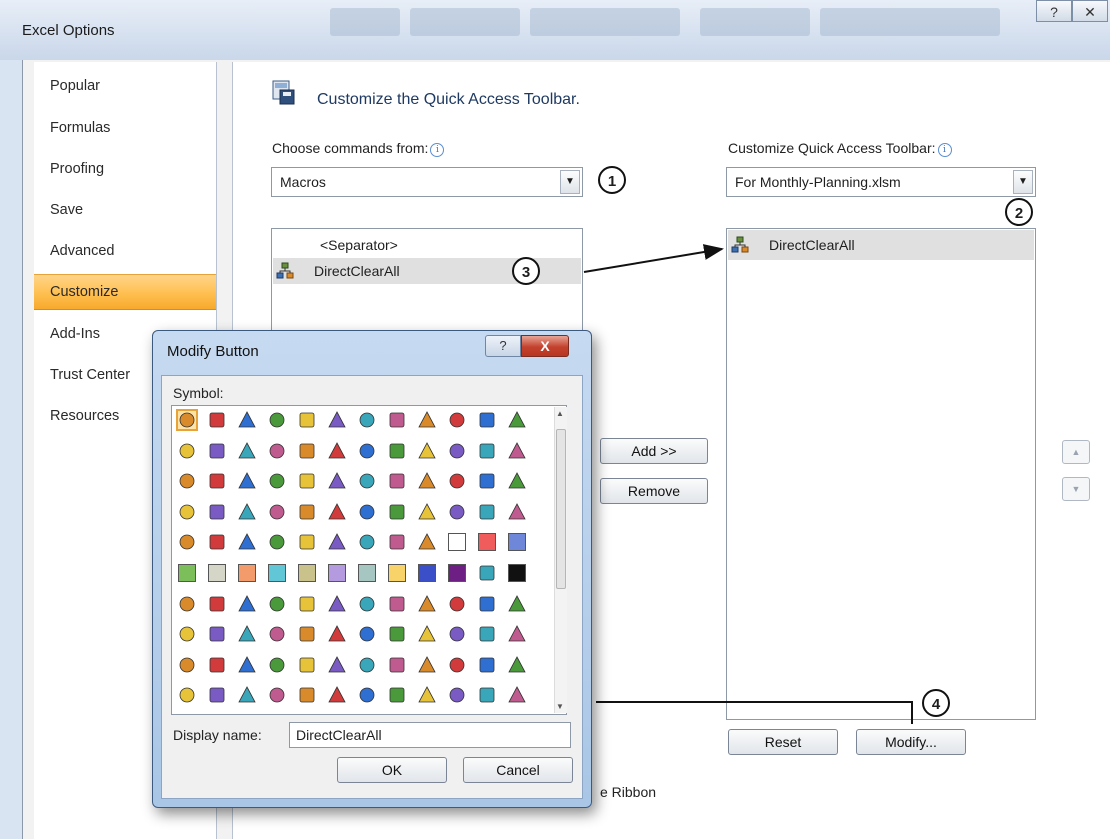 The image size is (1110, 839). Describe the element at coordinates (517, 664) in the screenshot. I see `list-icon` at that location.